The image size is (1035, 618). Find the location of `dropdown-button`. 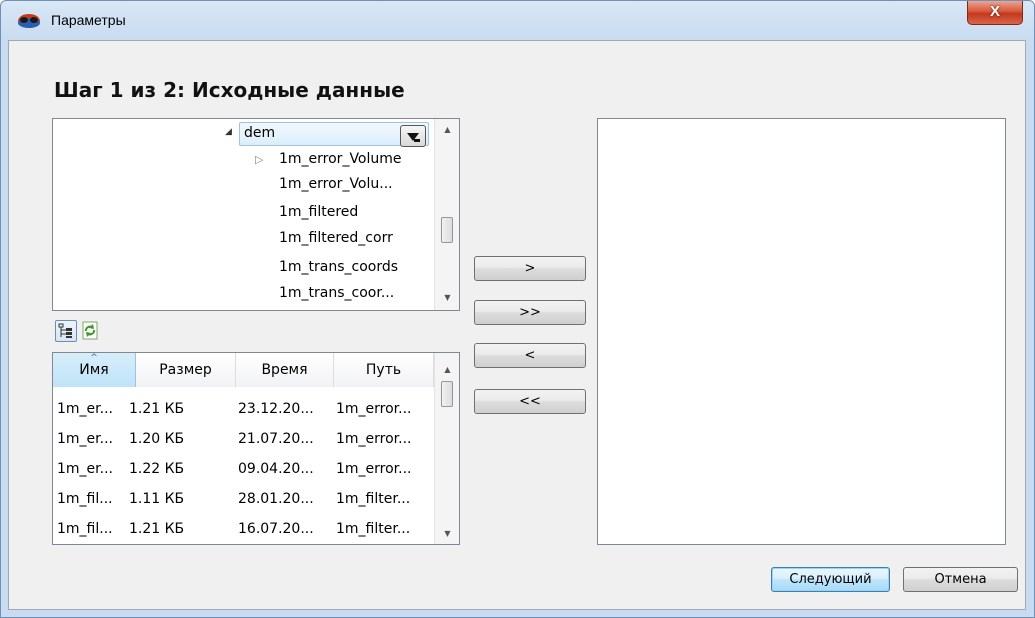

dropdown-button is located at coordinates (413, 136).